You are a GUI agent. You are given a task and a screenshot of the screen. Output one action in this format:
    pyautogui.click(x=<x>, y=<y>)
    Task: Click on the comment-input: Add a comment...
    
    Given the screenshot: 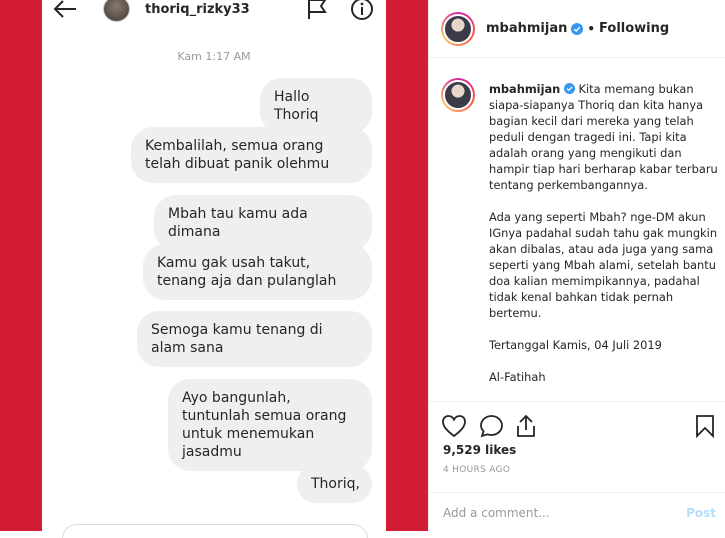 What is the action you would take?
    pyautogui.click(x=496, y=513)
    